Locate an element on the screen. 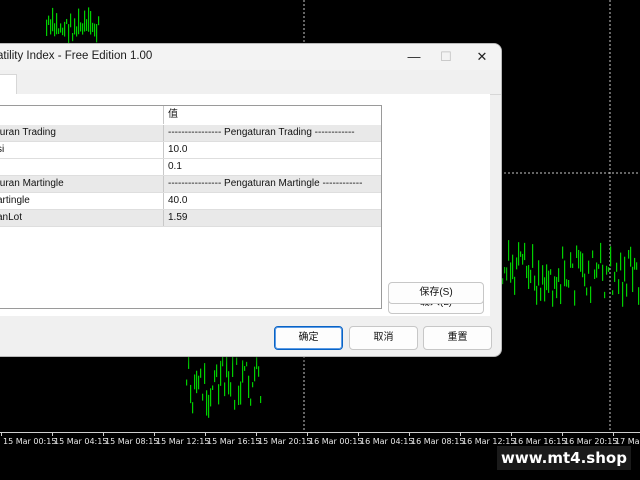  param-name is located at coordinates (82, 167).